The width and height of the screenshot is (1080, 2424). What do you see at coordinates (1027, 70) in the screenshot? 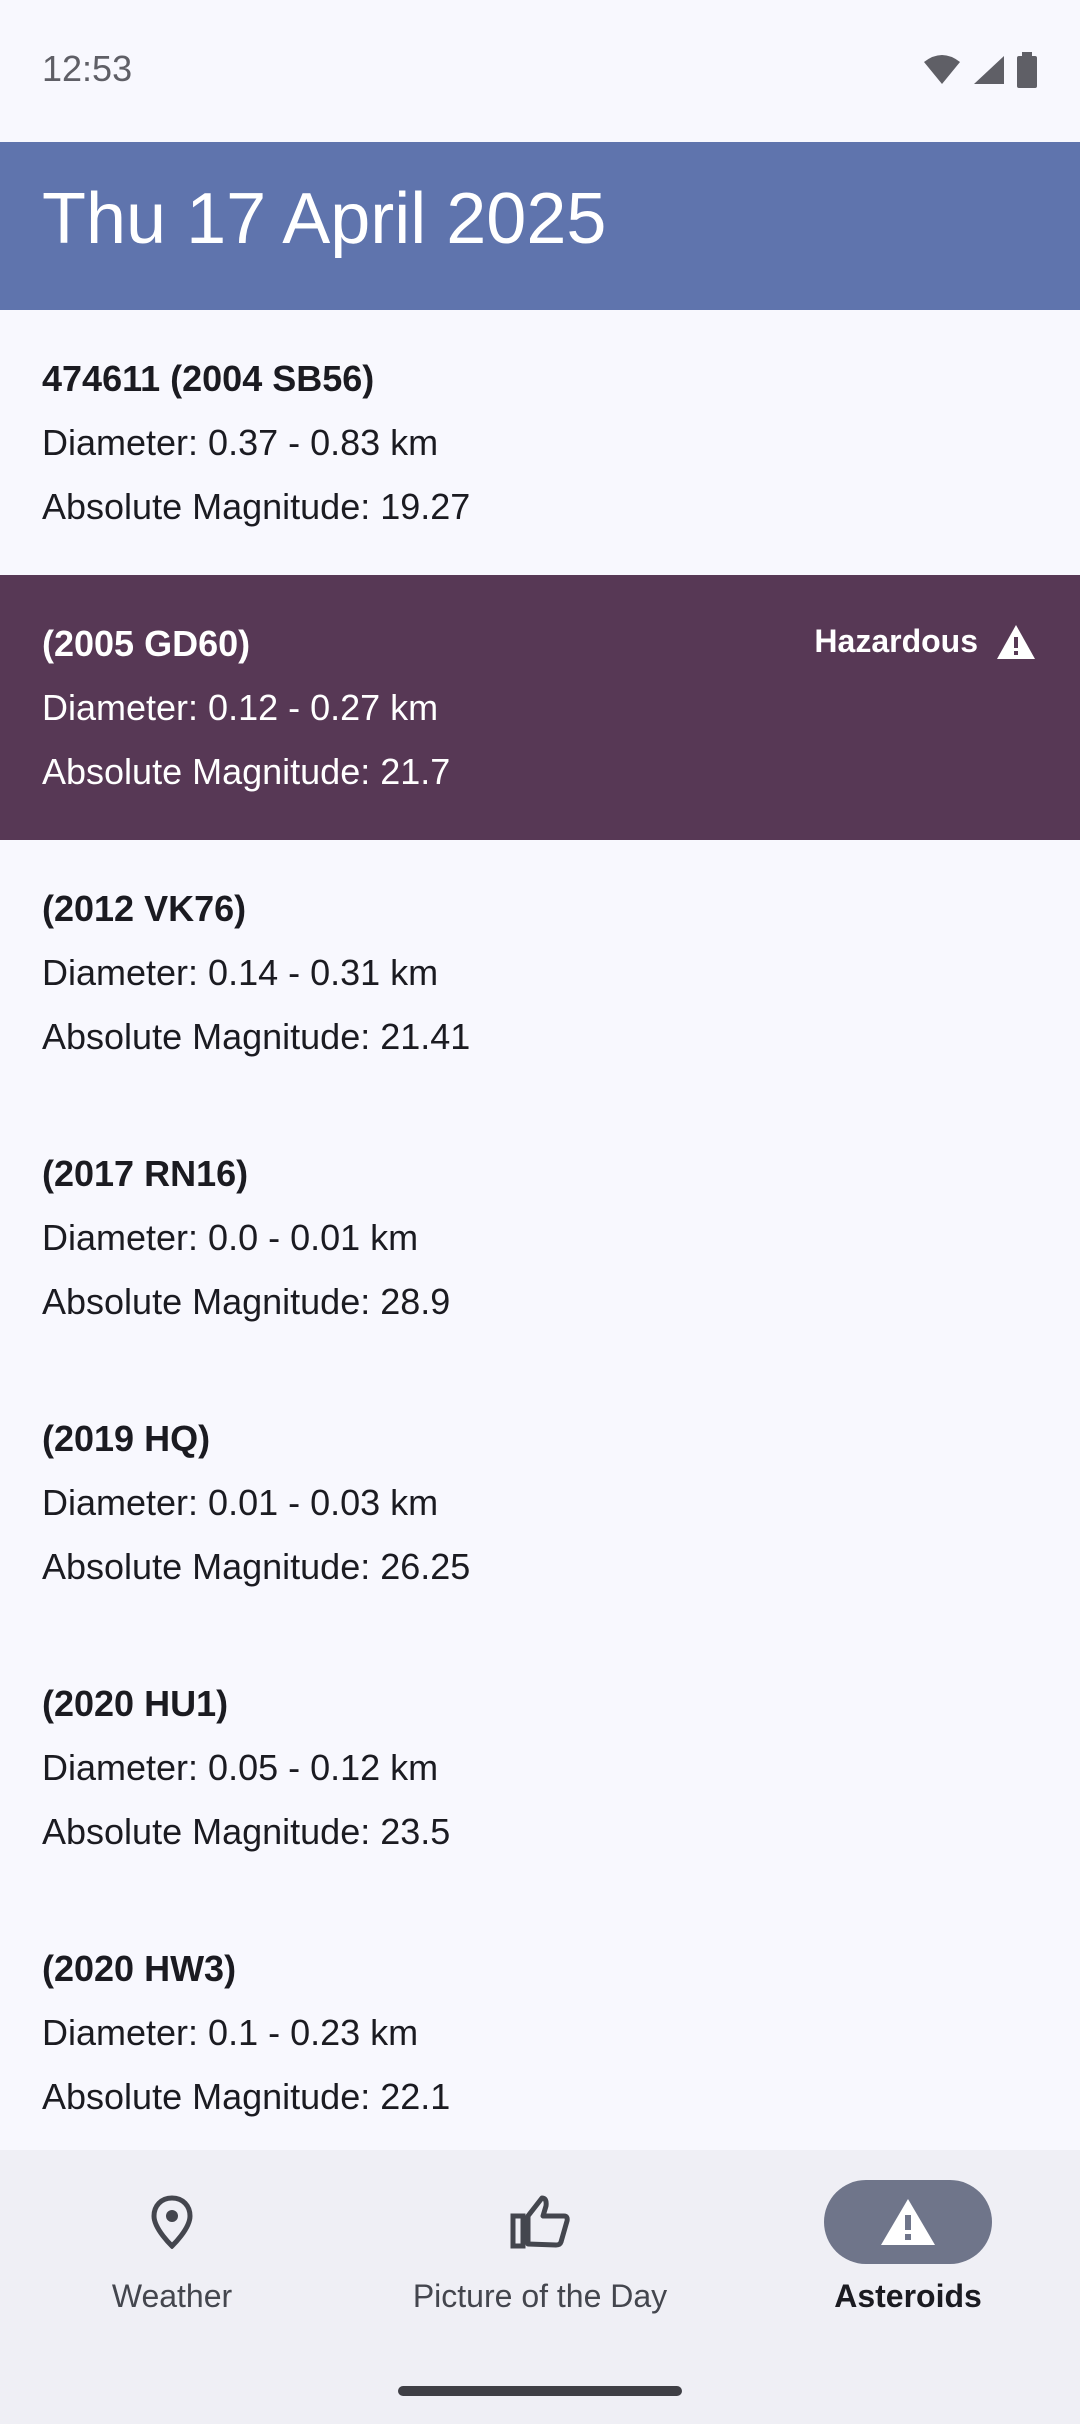
I see `battery-icon` at bounding box center [1027, 70].